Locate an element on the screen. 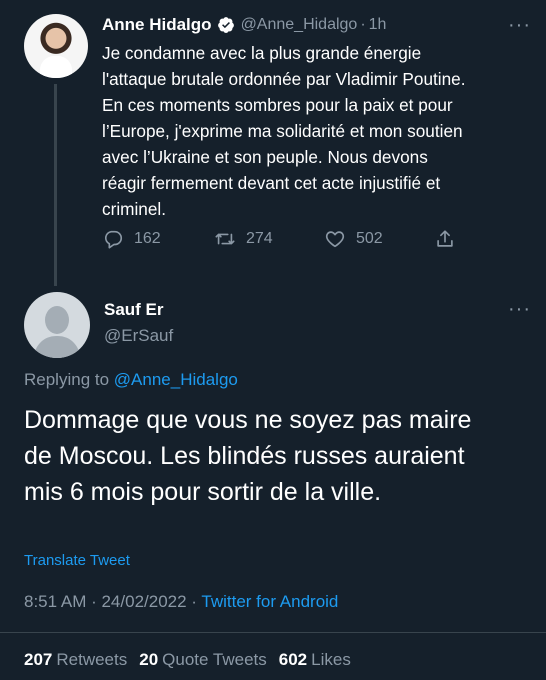  avatar-anne-hidalgo is located at coordinates (56, 46).